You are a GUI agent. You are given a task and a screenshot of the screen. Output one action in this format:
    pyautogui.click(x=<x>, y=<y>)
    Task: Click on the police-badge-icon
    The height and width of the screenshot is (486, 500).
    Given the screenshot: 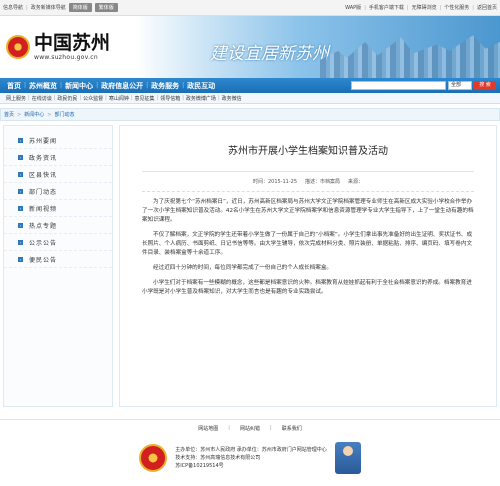 What is the action you would take?
    pyautogui.click(x=347, y=458)
    